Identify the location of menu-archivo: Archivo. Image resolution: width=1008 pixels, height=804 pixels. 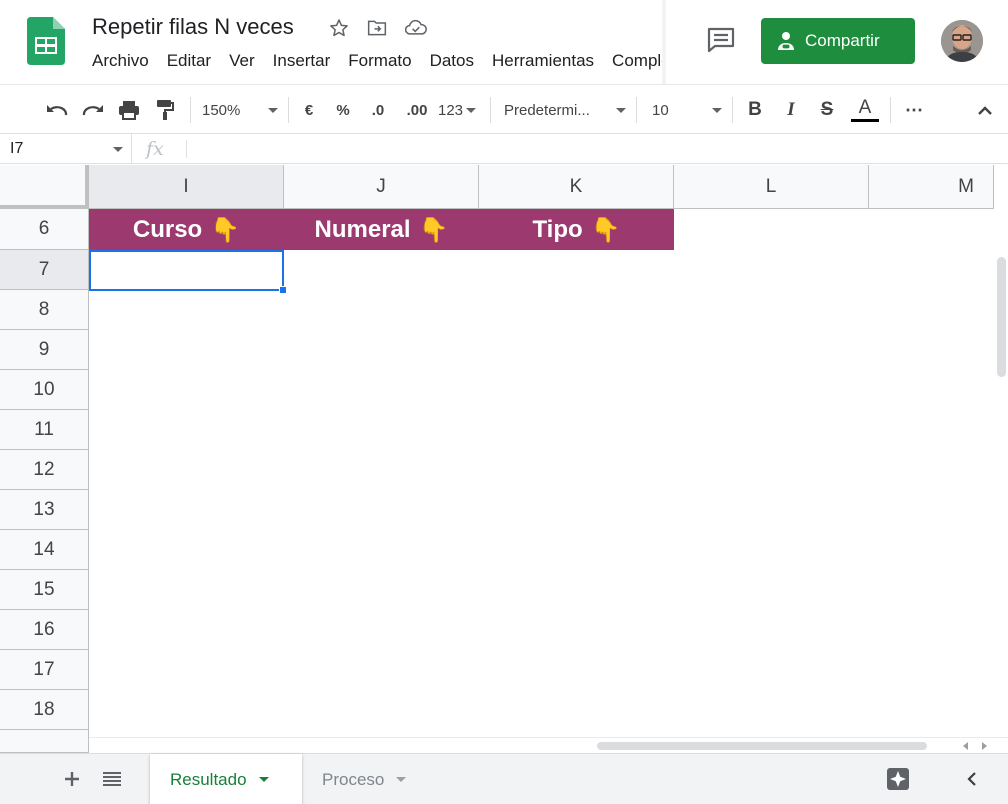
(120, 61).